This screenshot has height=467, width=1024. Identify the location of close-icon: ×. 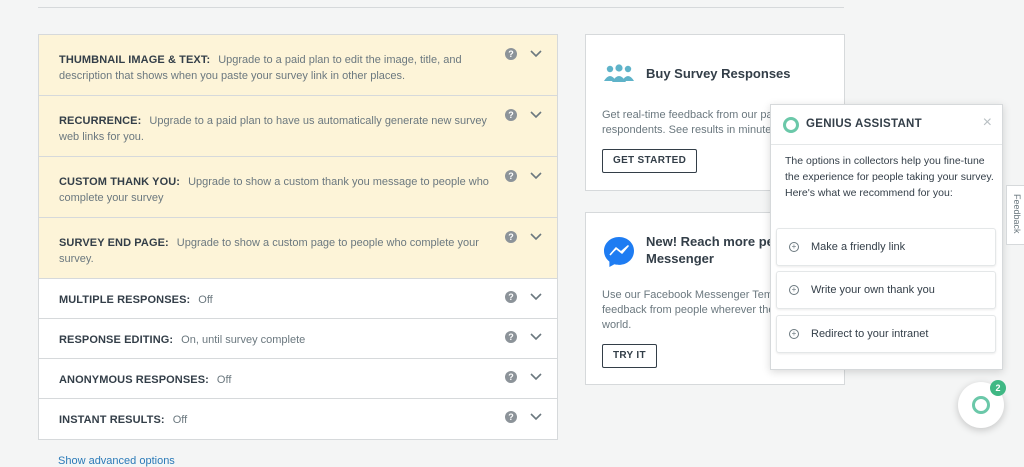
(987, 123).